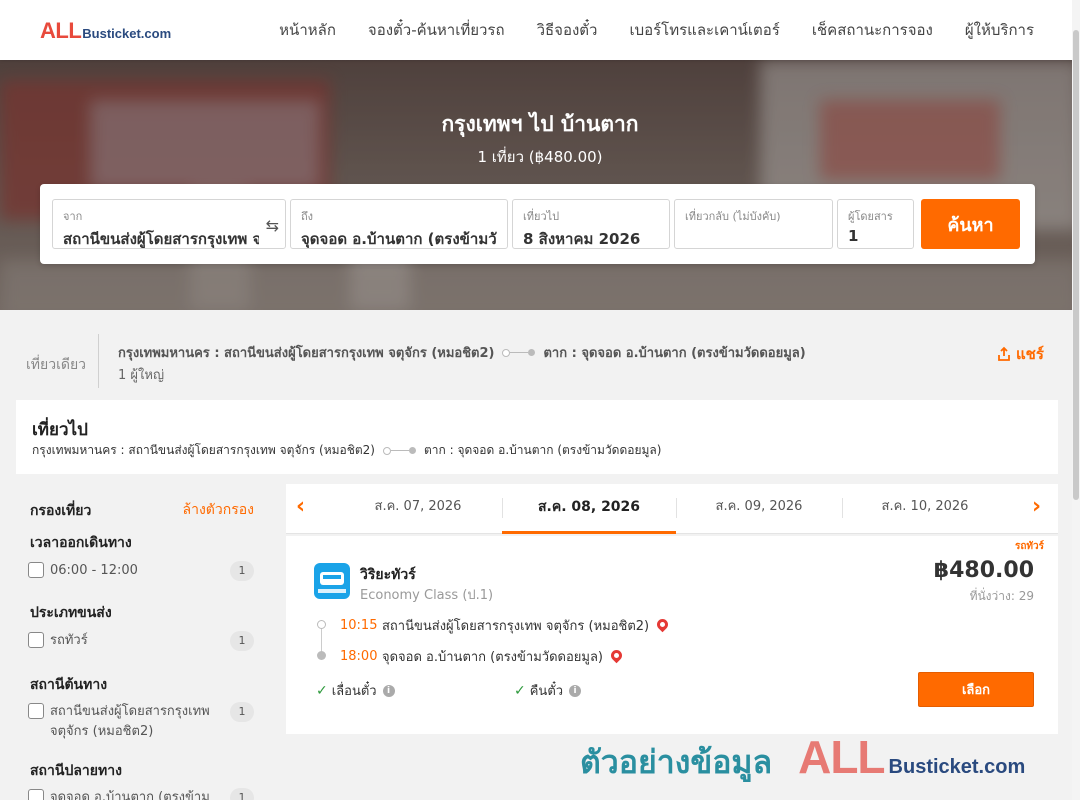 This screenshot has height=800, width=1080. Describe the element at coordinates (1020, 354) in the screenshot. I see `share-button: แชร์` at that location.